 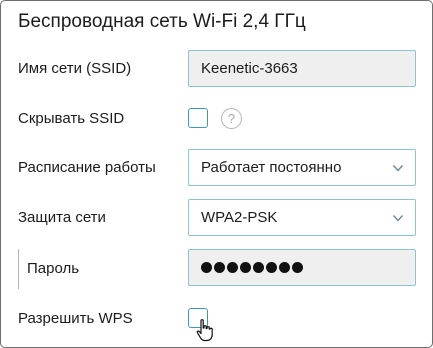 What do you see at coordinates (162, 21) in the screenshot?
I see `panel-title: Беспроводная сеть Wi-Fi 2,4 ГГц` at bounding box center [162, 21].